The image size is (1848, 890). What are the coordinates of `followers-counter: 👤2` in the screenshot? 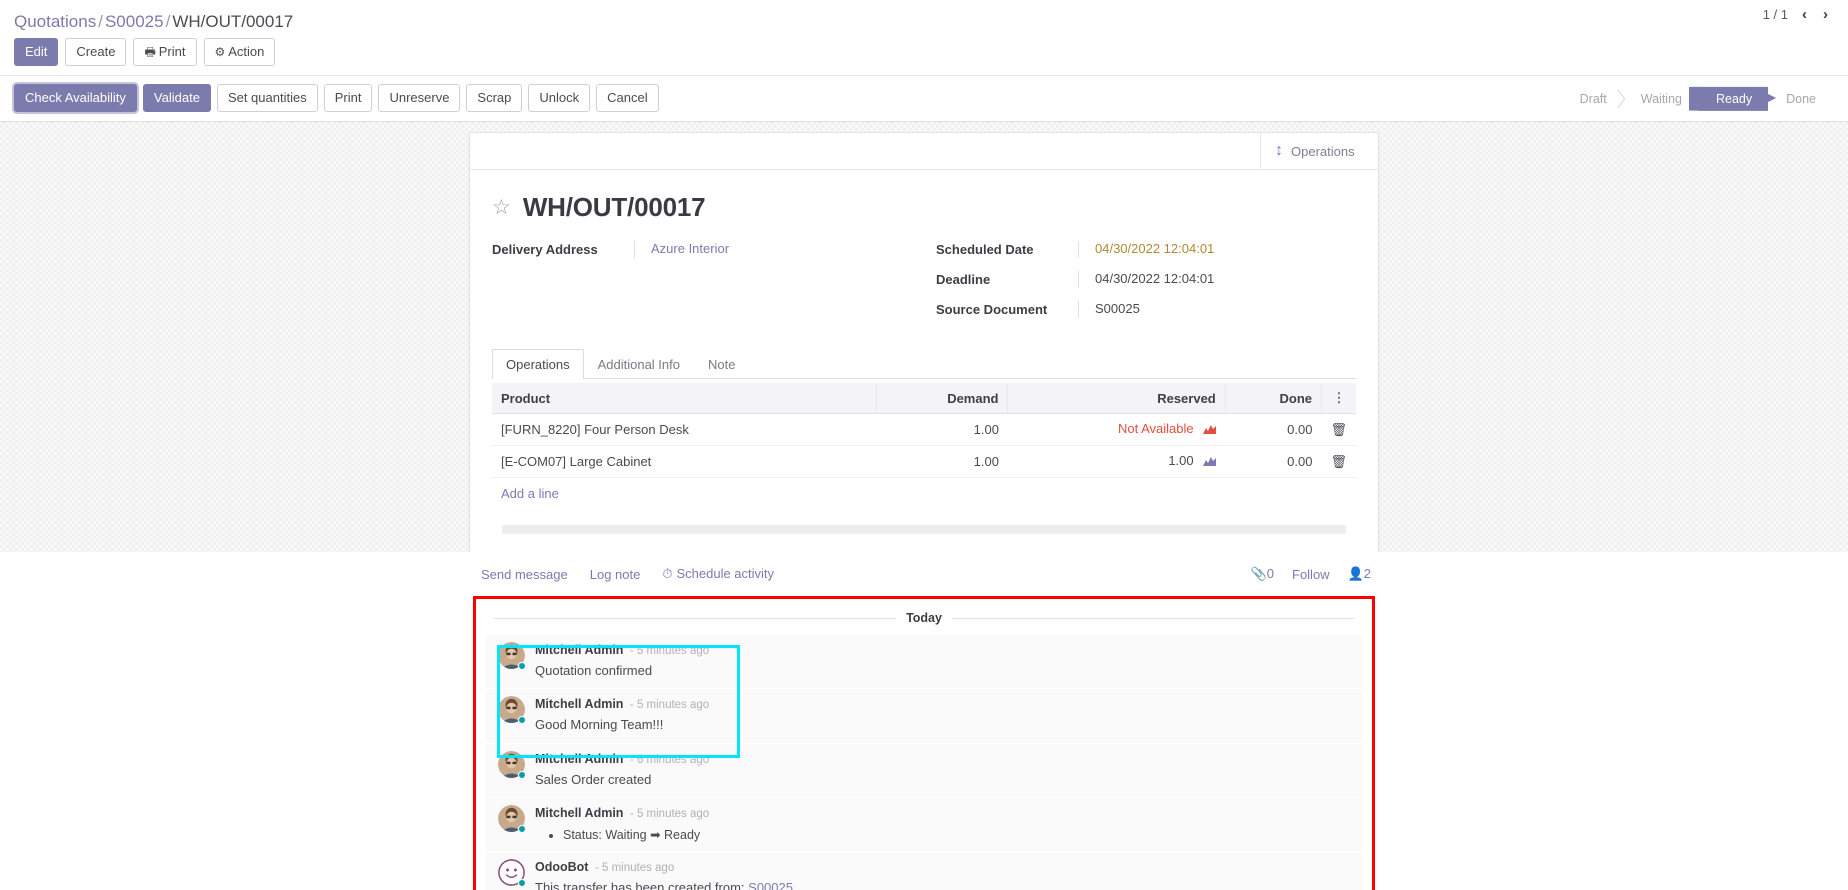 It's located at (1359, 574).